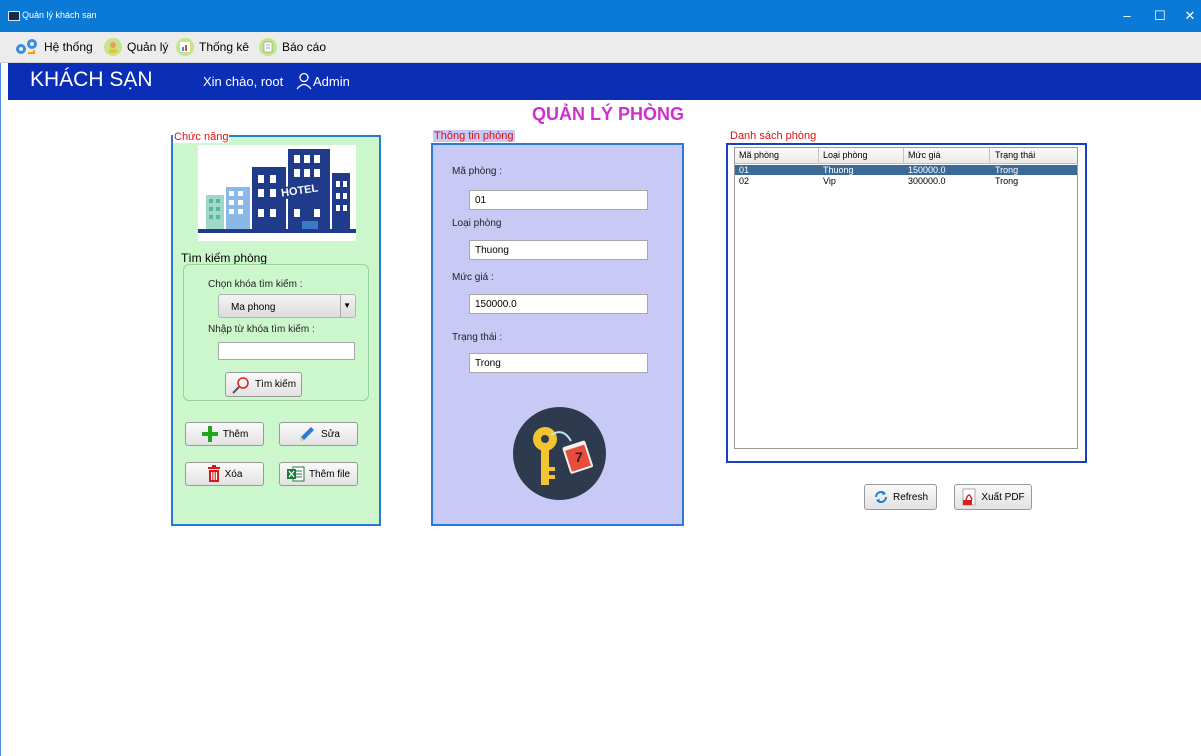  Describe the element at coordinates (286, 351) in the screenshot. I see `keyword-input` at that location.